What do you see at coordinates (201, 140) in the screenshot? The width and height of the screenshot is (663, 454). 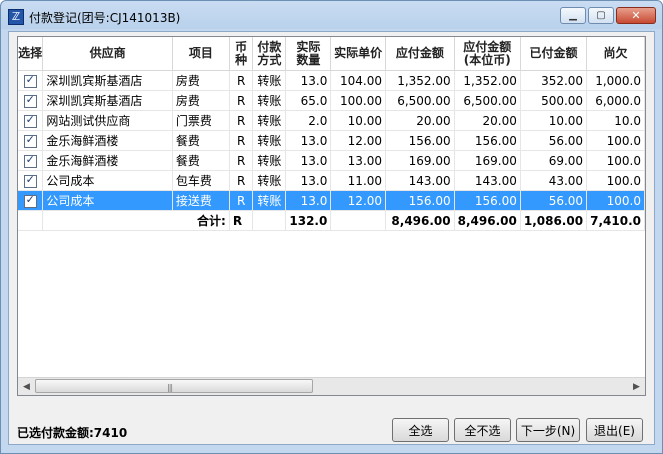 I see `cell-item: 餐费` at bounding box center [201, 140].